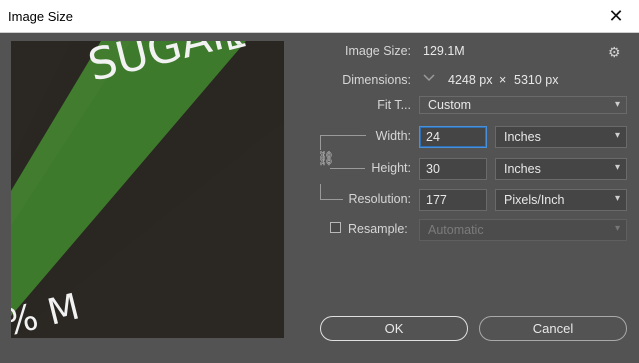 This screenshot has height=363, width=639. Describe the element at coordinates (561, 169) in the screenshot. I see `height-unit-select: Inches ▾` at that location.